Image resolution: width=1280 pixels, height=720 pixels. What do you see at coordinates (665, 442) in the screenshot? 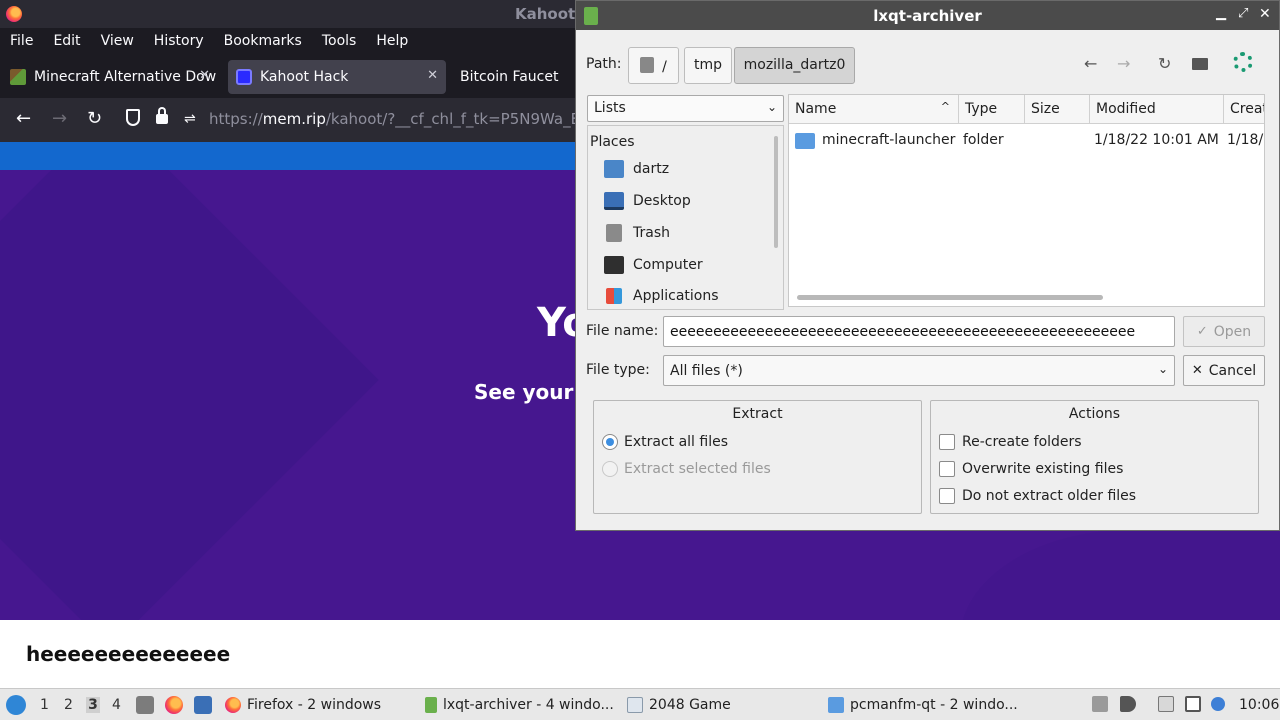
I see `extract-all-radio: Extract all files` at bounding box center [665, 442].